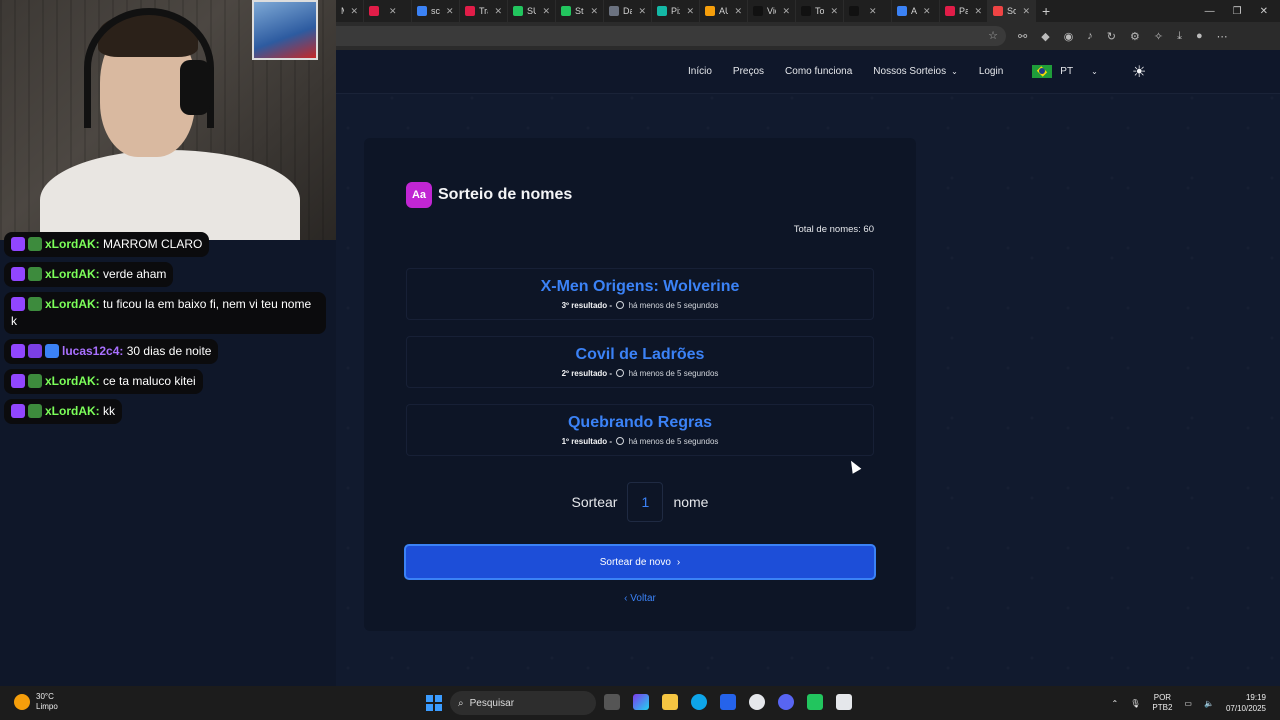  What do you see at coordinates (1162, 703) in the screenshot?
I see `language-indicator: POR PTB2` at bounding box center [1162, 703].